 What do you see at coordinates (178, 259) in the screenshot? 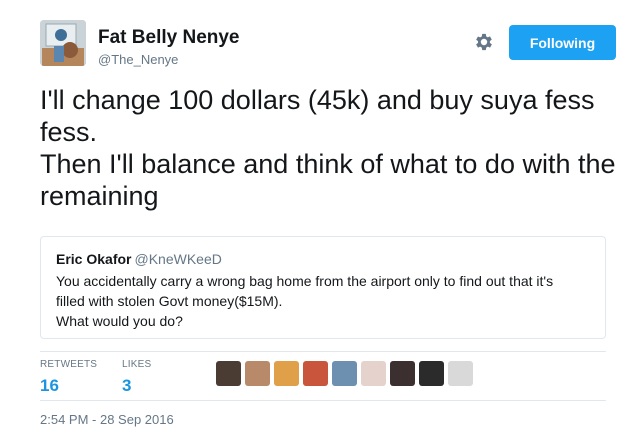
I see `quoted-author-handle: @KneWKeeD` at bounding box center [178, 259].